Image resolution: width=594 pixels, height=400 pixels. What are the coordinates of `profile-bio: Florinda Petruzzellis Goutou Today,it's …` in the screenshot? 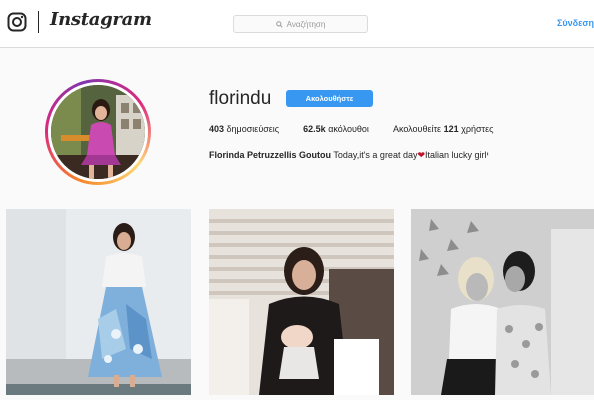 It's located at (349, 155).